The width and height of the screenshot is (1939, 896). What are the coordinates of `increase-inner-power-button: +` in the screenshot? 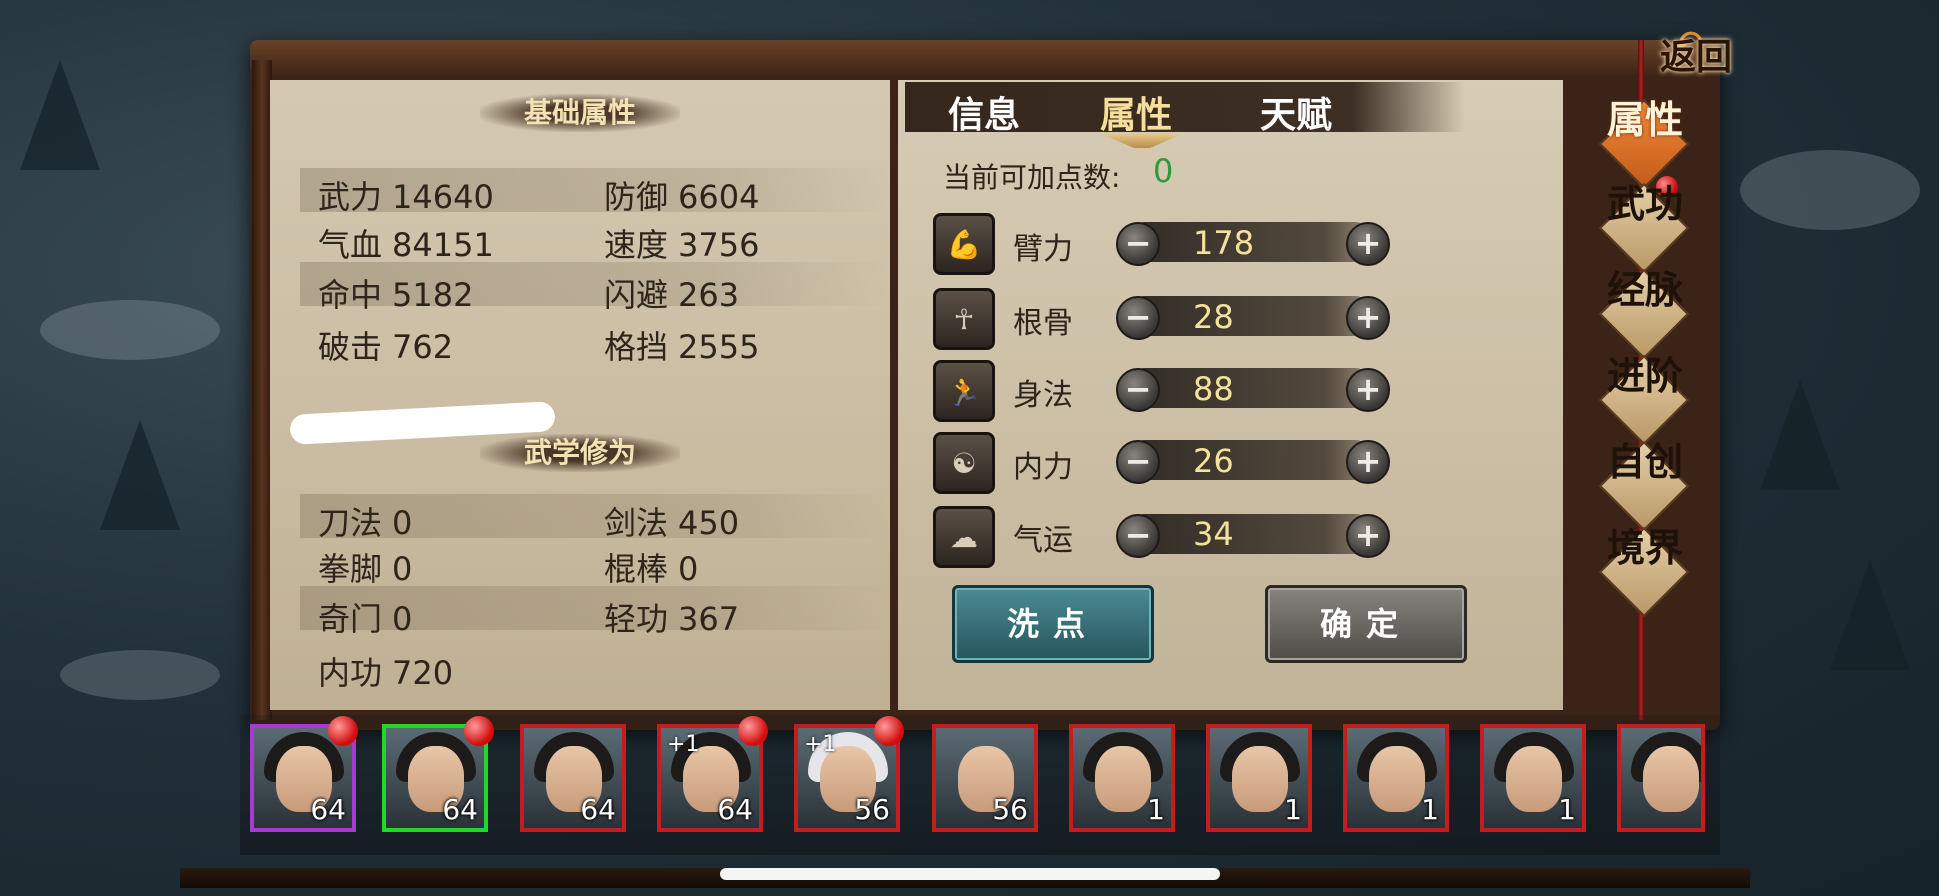 It's located at (1368, 462).